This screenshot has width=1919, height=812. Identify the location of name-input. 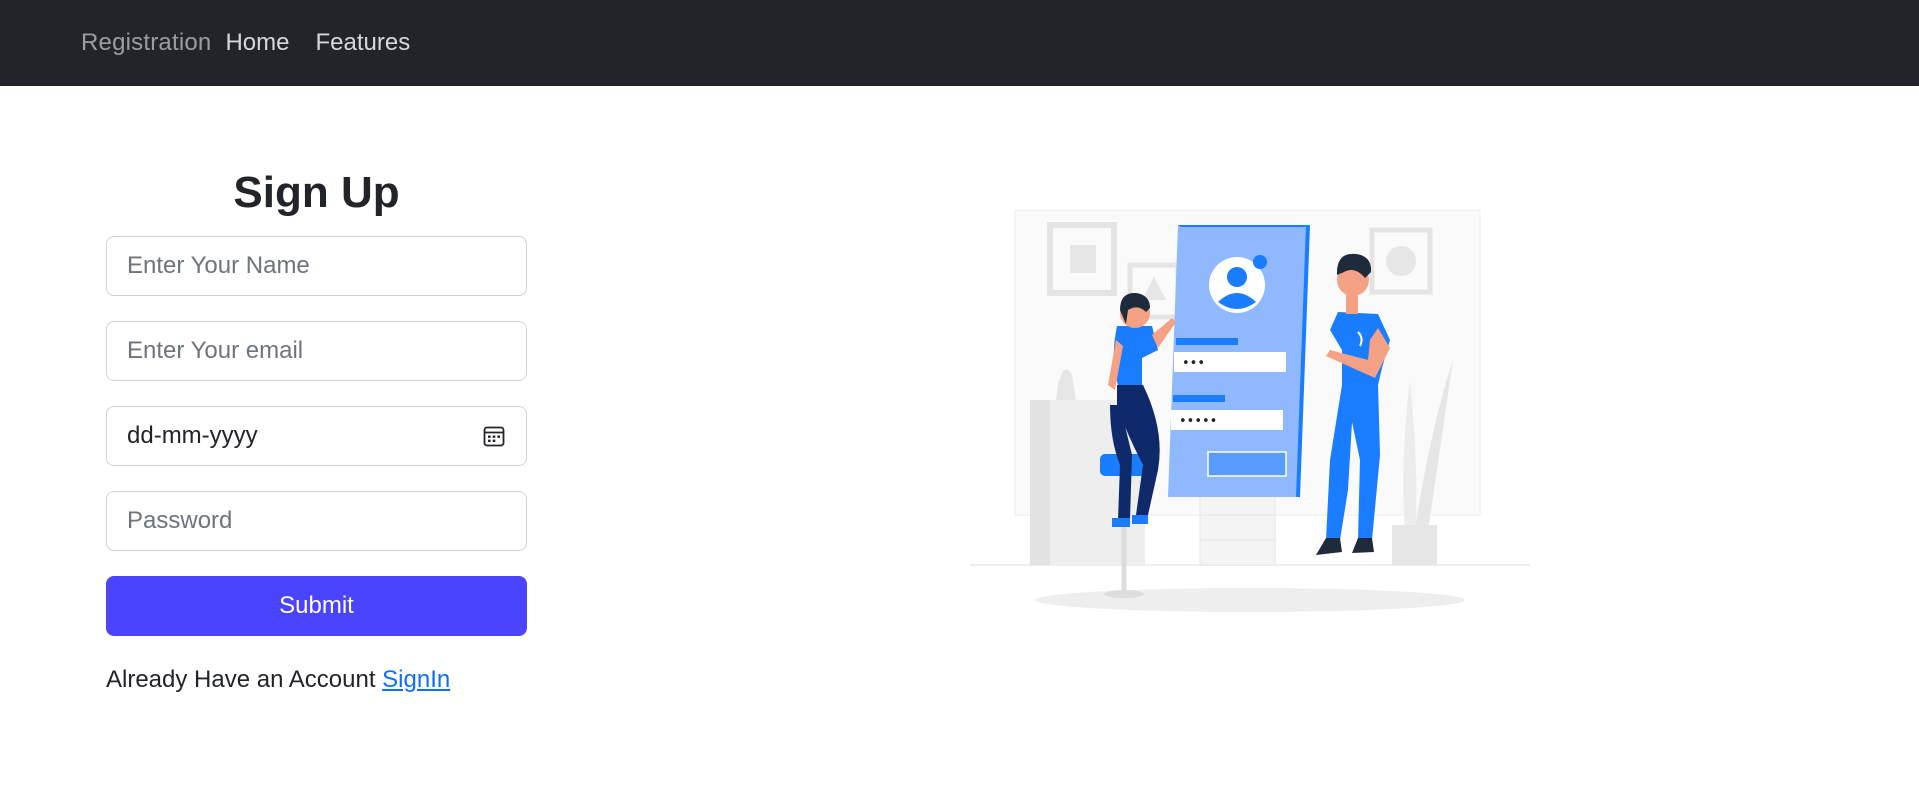
(316, 266).